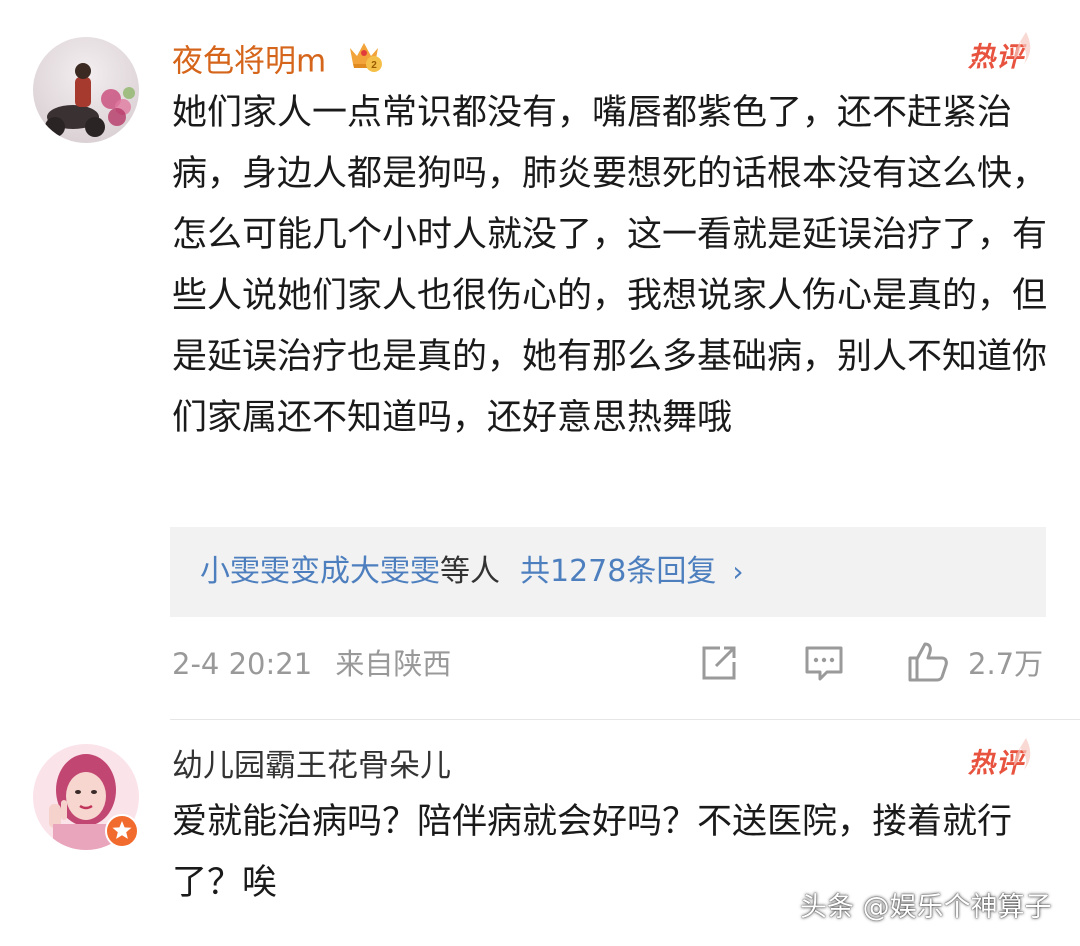  I want to click on comment-meta: 2-4 20:21 来自陕西, so click(311, 664).